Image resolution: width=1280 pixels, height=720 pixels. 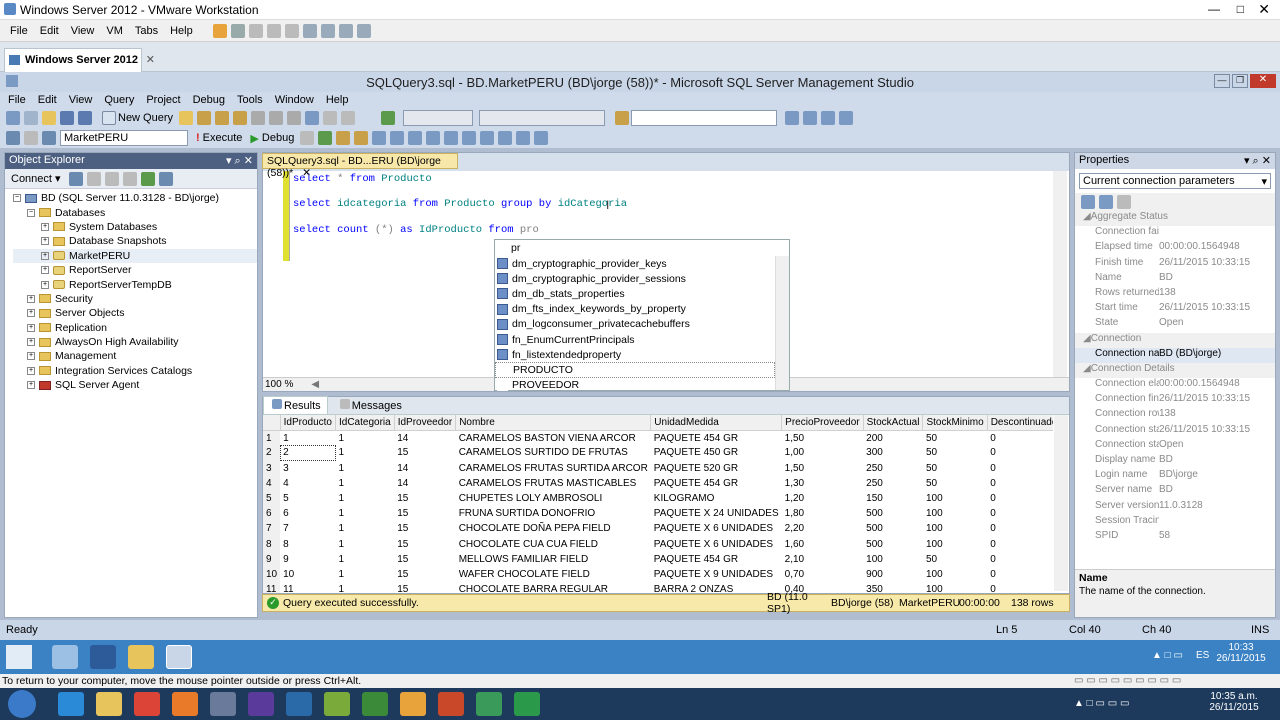 What do you see at coordinates (261, 704) in the screenshot?
I see `visual-studio-icon` at bounding box center [261, 704].